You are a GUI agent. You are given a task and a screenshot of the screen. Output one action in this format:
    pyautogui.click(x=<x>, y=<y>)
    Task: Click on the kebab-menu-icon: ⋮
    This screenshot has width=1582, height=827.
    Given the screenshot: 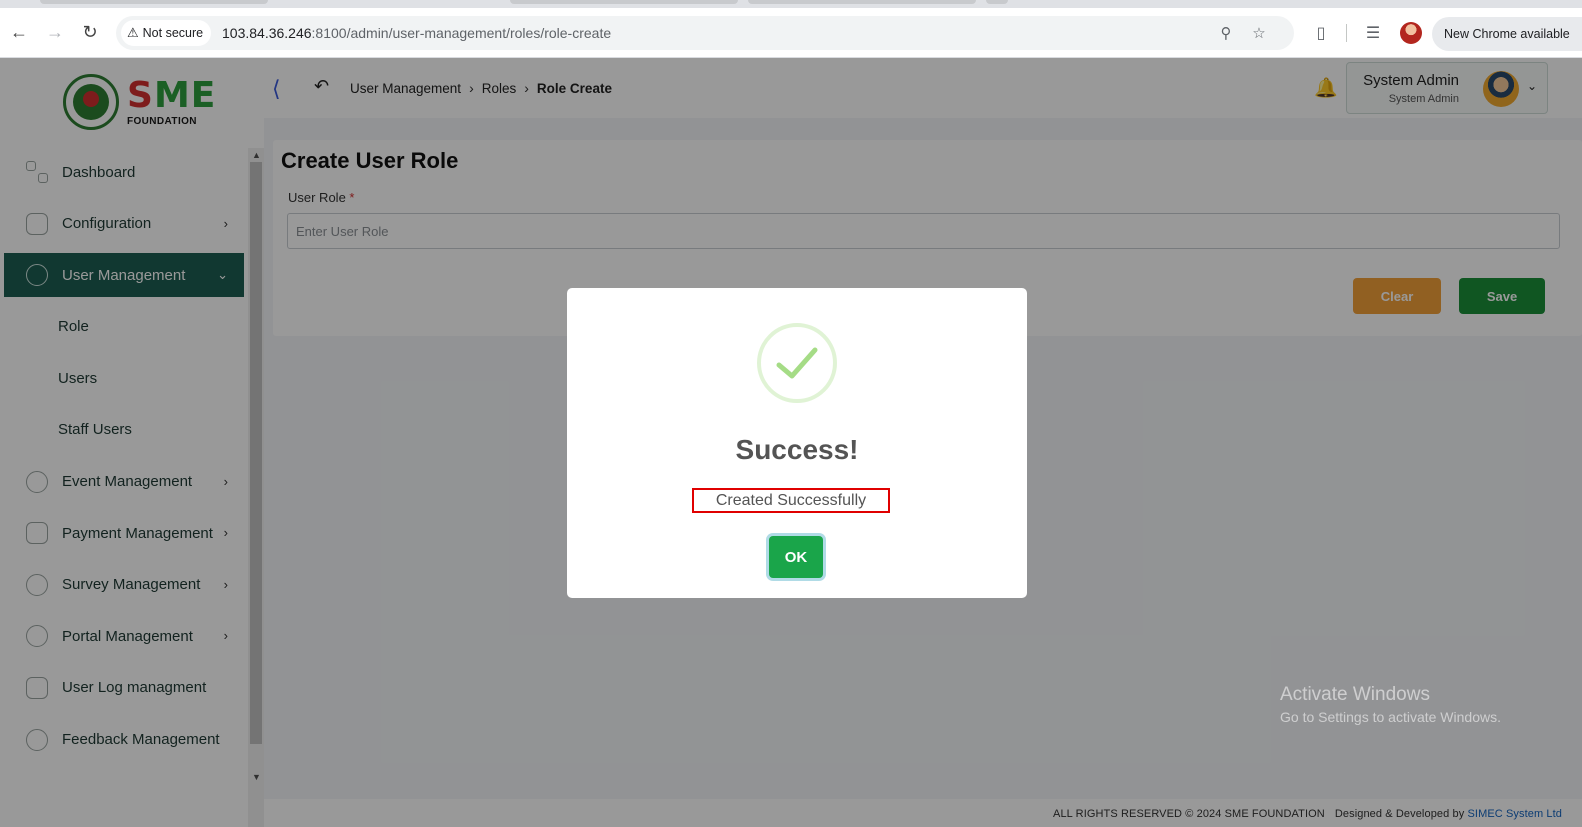 What is the action you would take?
    pyautogui.click(x=1580, y=34)
    